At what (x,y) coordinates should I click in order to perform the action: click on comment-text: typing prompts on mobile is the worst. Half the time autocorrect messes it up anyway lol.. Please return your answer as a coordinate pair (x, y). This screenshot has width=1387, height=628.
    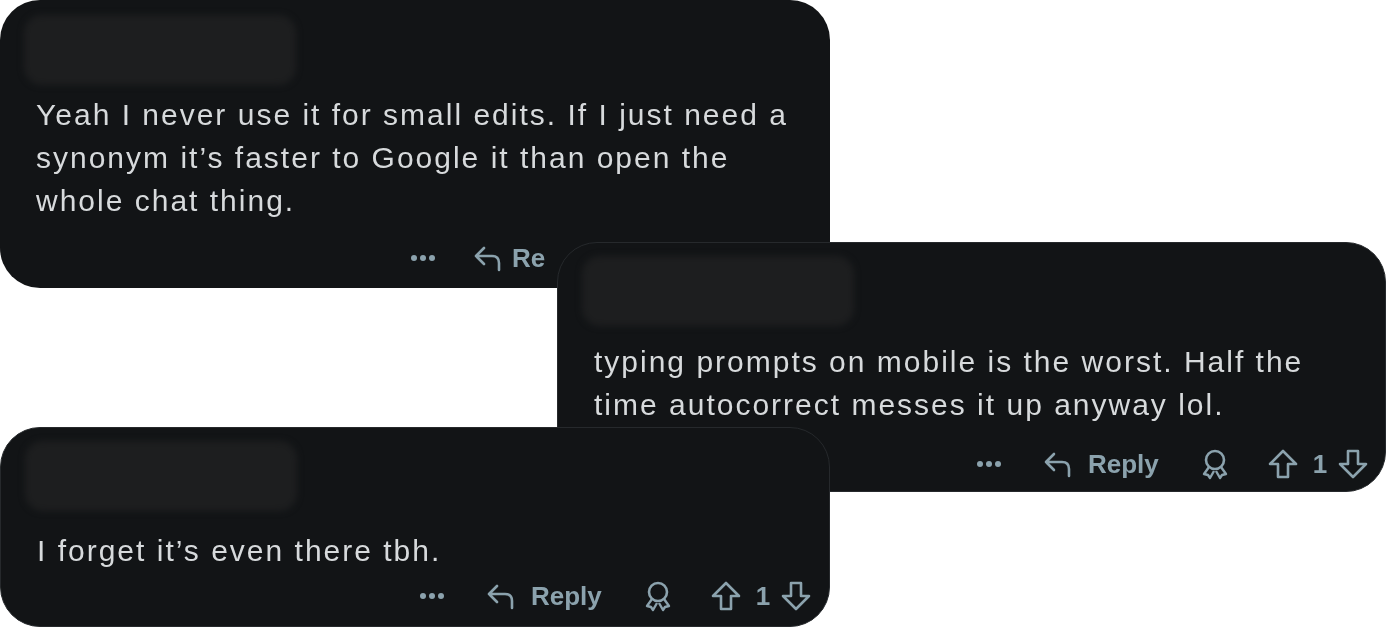
    Looking at the image, I should click on (949, 383).